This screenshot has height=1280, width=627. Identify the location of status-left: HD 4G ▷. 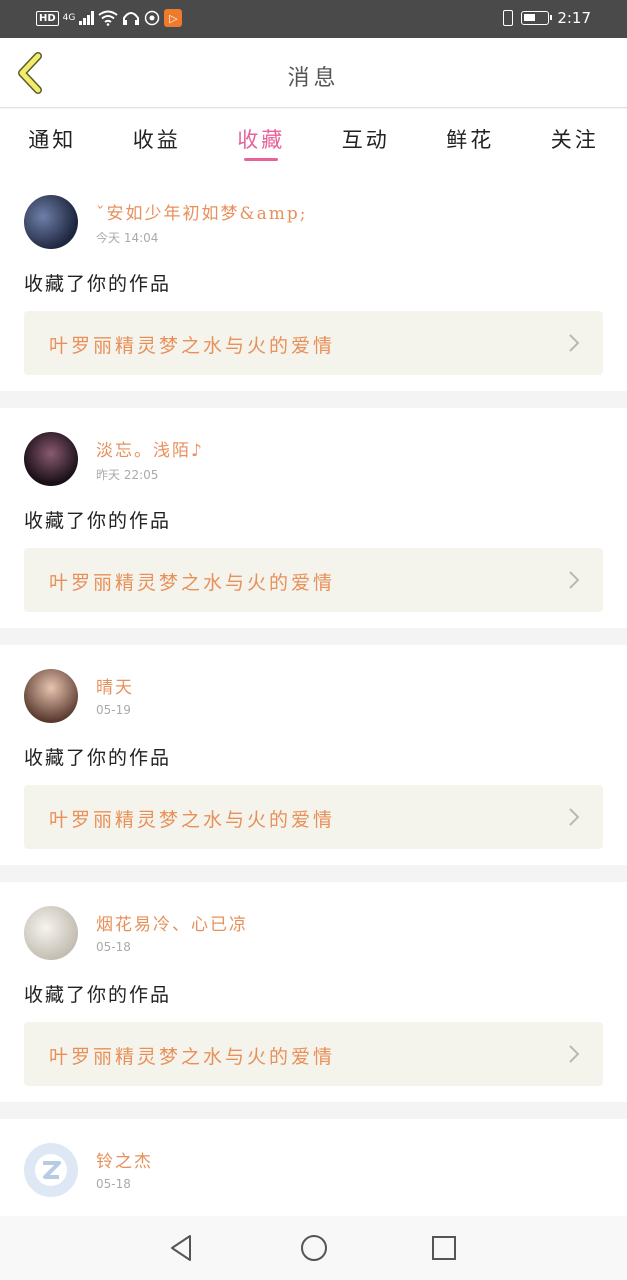
(109, 18).